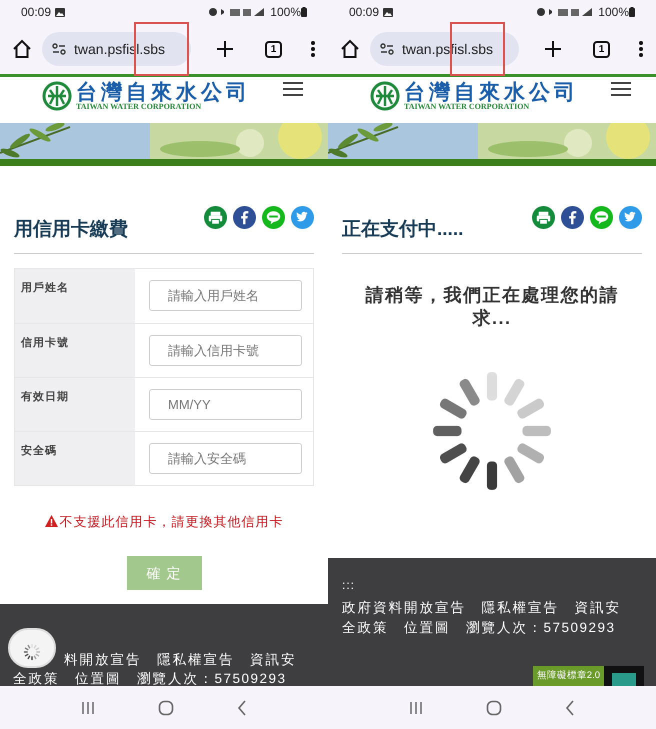 The width and height of the screenshot is (656, 729). Describe the element at coordinates (51, 521) in the screenshot. I see `warning-icon` at that location.